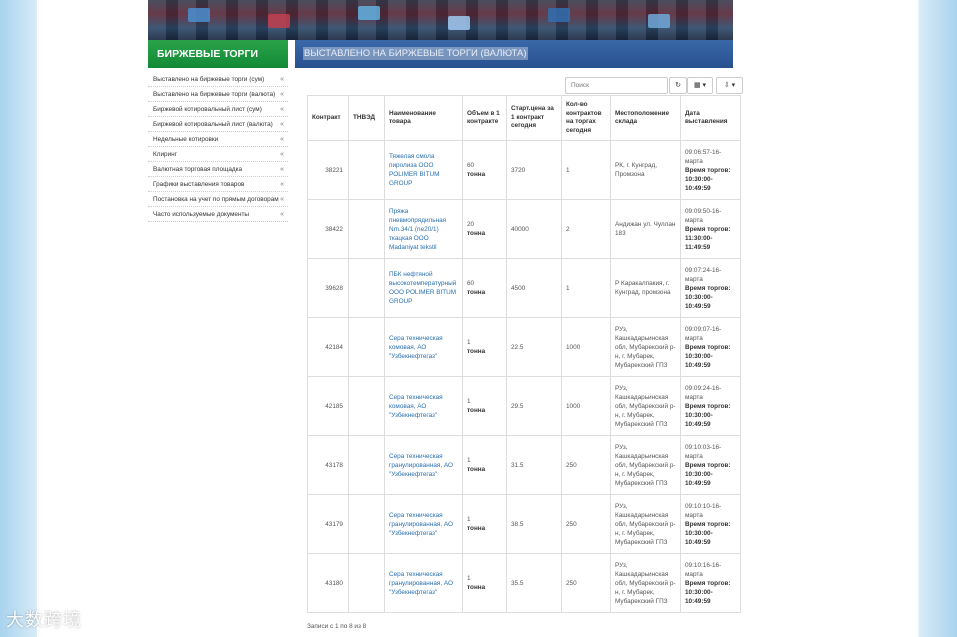  What do you see at coordinates (328, 347) in the screenshot?
I see `contract-cell: 42184` at bounding box center [328, 347].